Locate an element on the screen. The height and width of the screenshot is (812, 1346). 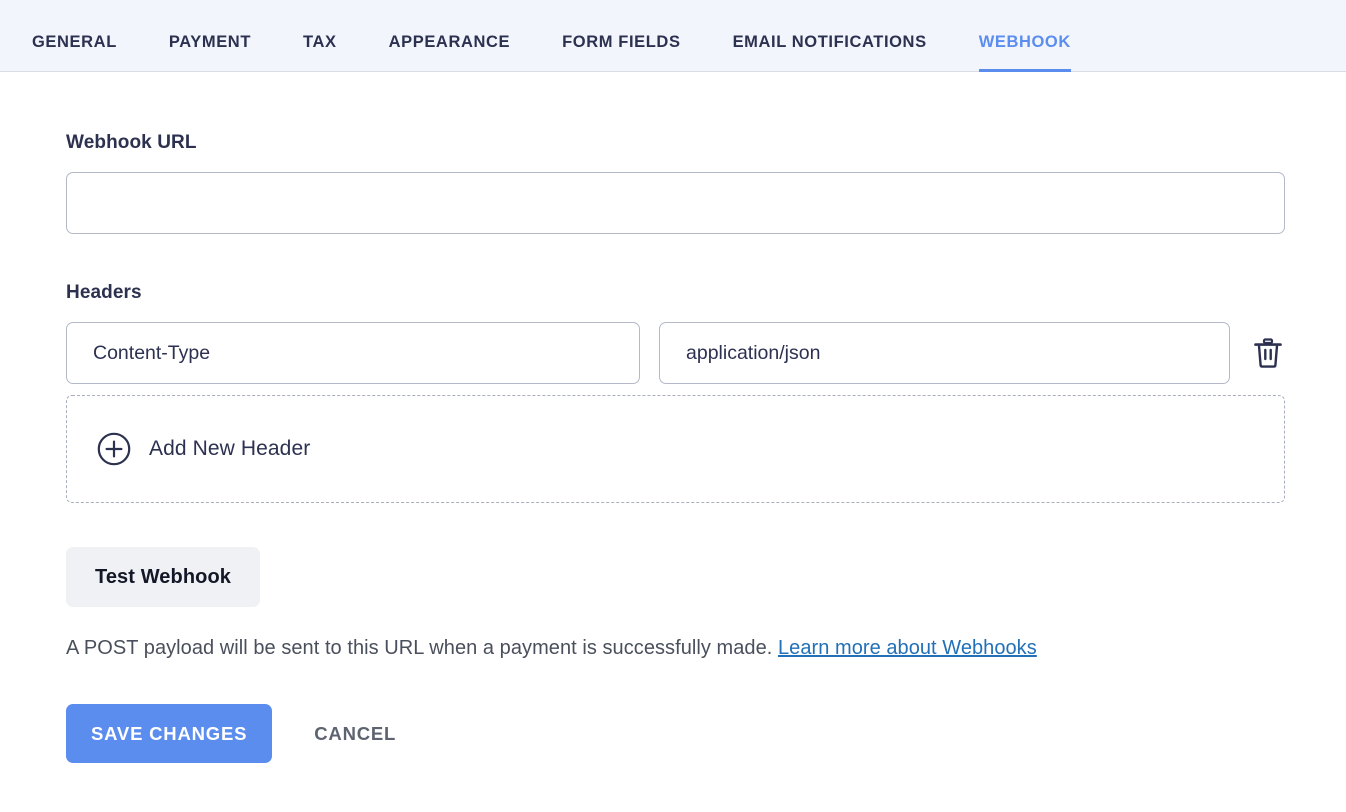
tab-webhook: WEBHOOK is located at coordinates (1025, 52).